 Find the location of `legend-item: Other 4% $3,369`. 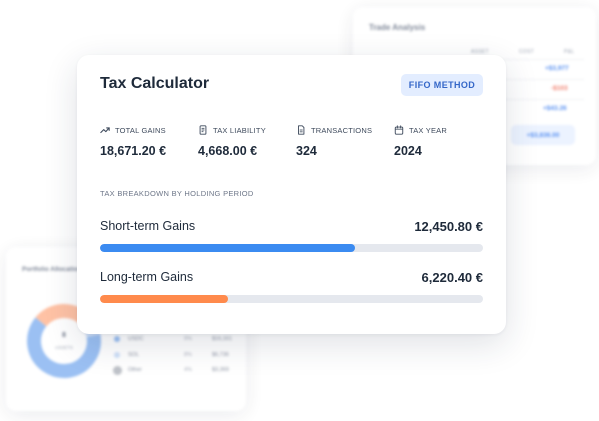

legend-item: Other 4% $3,369 is located at coordinates (171, 370).